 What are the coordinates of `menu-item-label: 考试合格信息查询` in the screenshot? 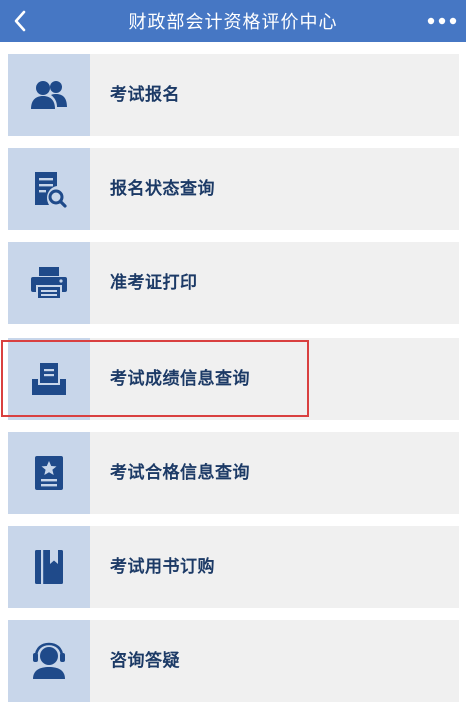 It's located at (180, 473).